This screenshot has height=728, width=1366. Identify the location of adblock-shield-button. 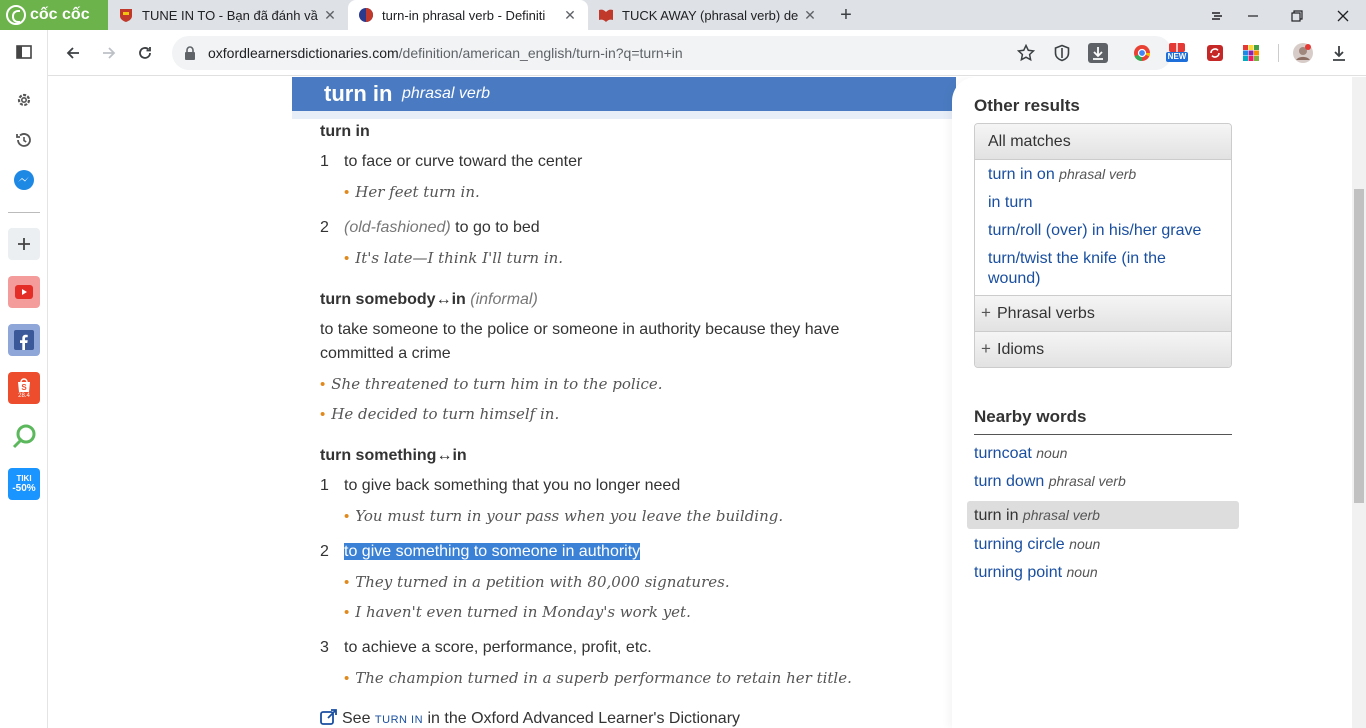
(1062, 53).